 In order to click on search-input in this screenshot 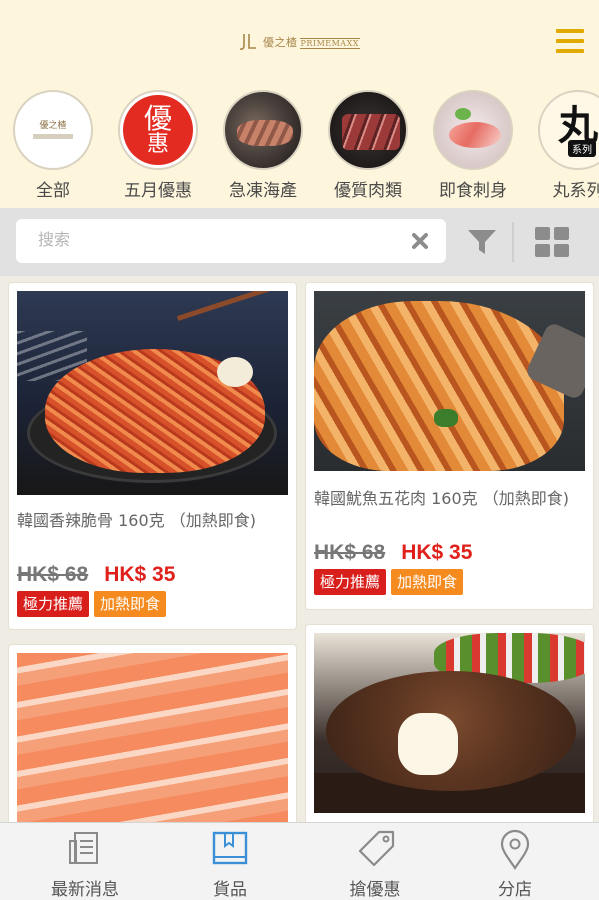, I will do `click(206, 241)`.